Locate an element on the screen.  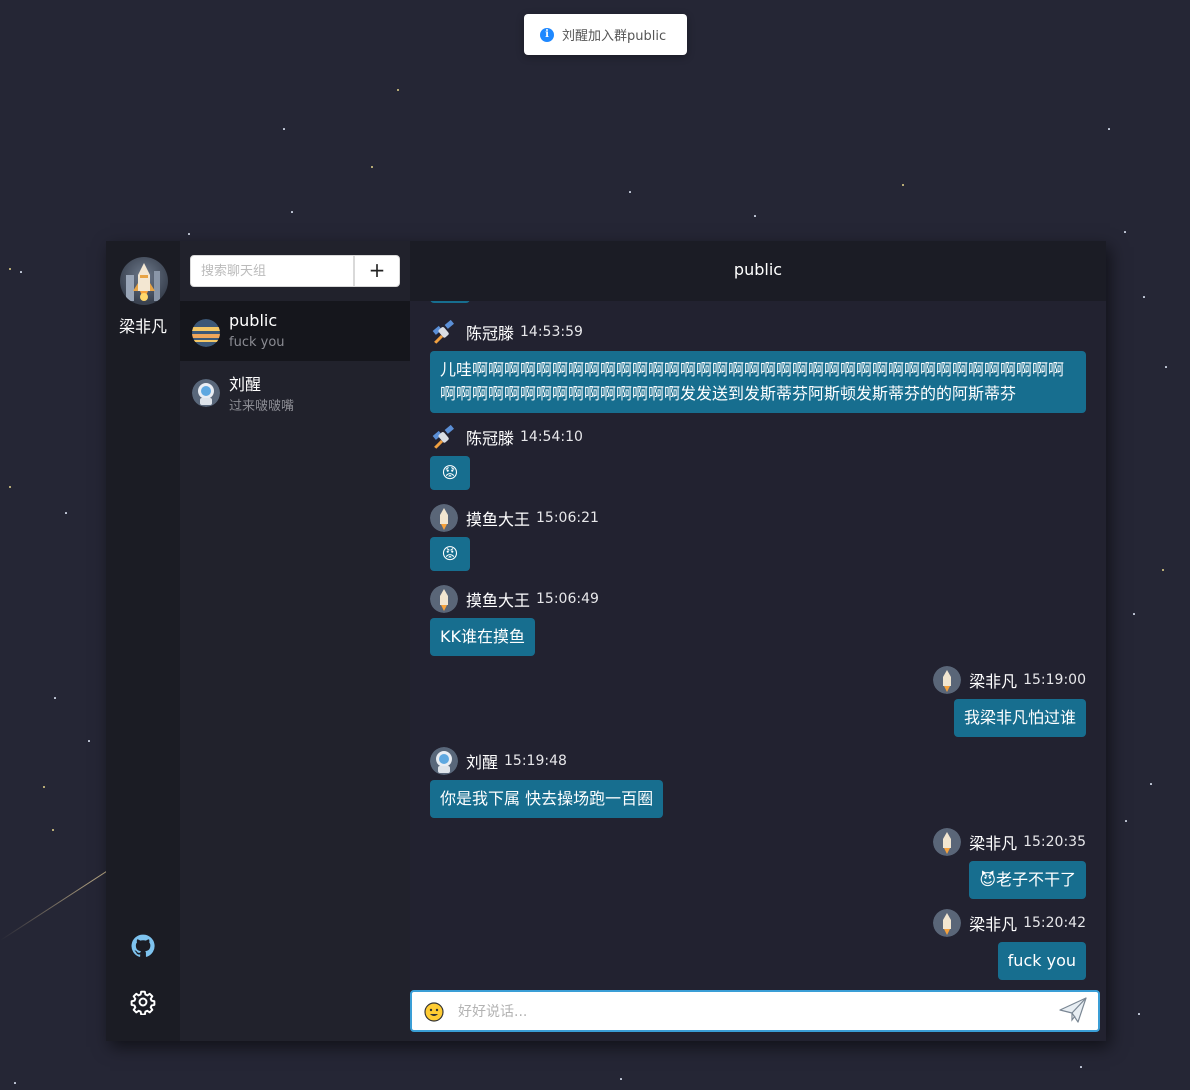
message-bubble: 😈老子不干了 is located at coordinates (1027, 880).